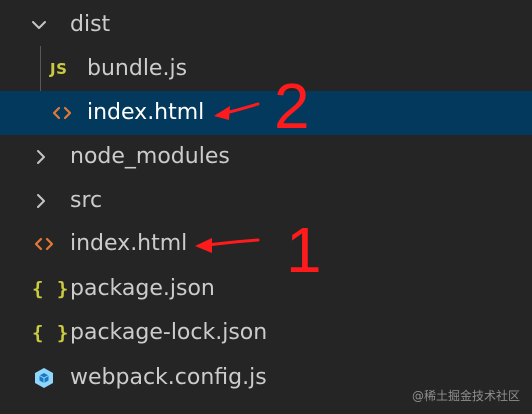 The height and width of the screenshot is (414, 532). I want to click on annotation-number-2: 2, so click(292, 106).